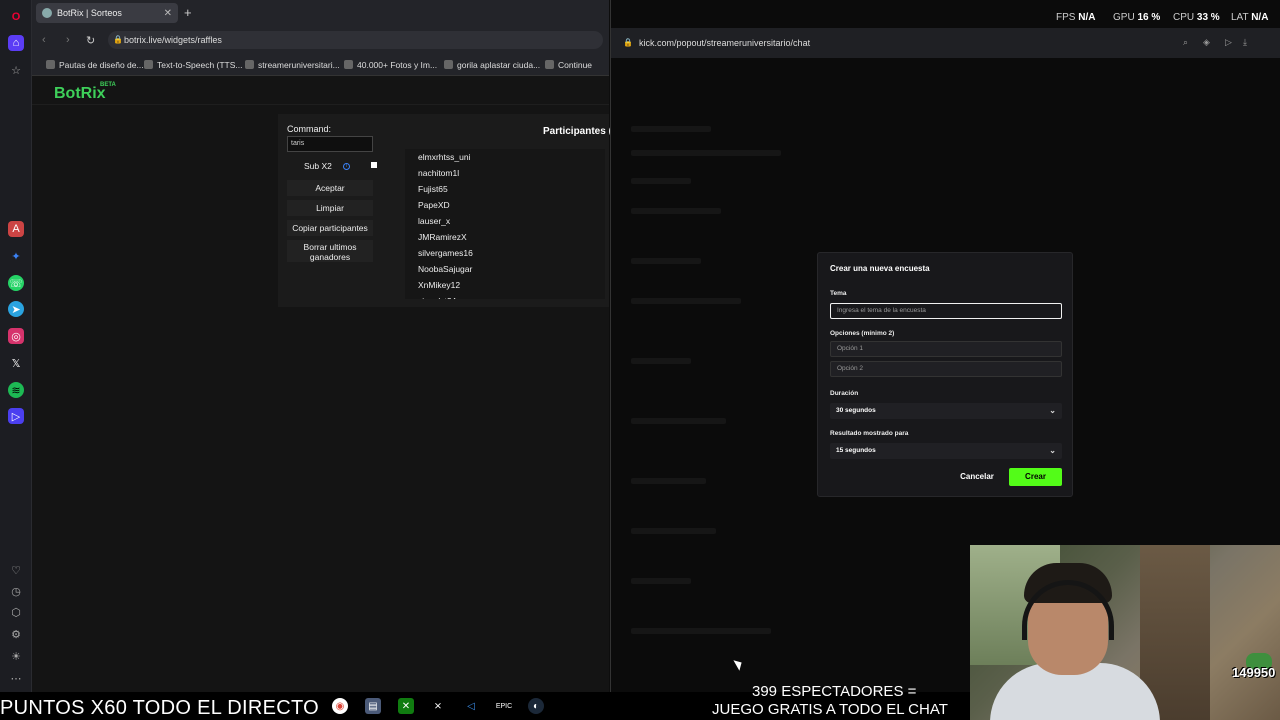 Image resolution: width=1280 pixels, height=720 pixels. Describe the element at coordinates (16, 43) in the screenshot. I see `home-icon: ⌂` at that location.